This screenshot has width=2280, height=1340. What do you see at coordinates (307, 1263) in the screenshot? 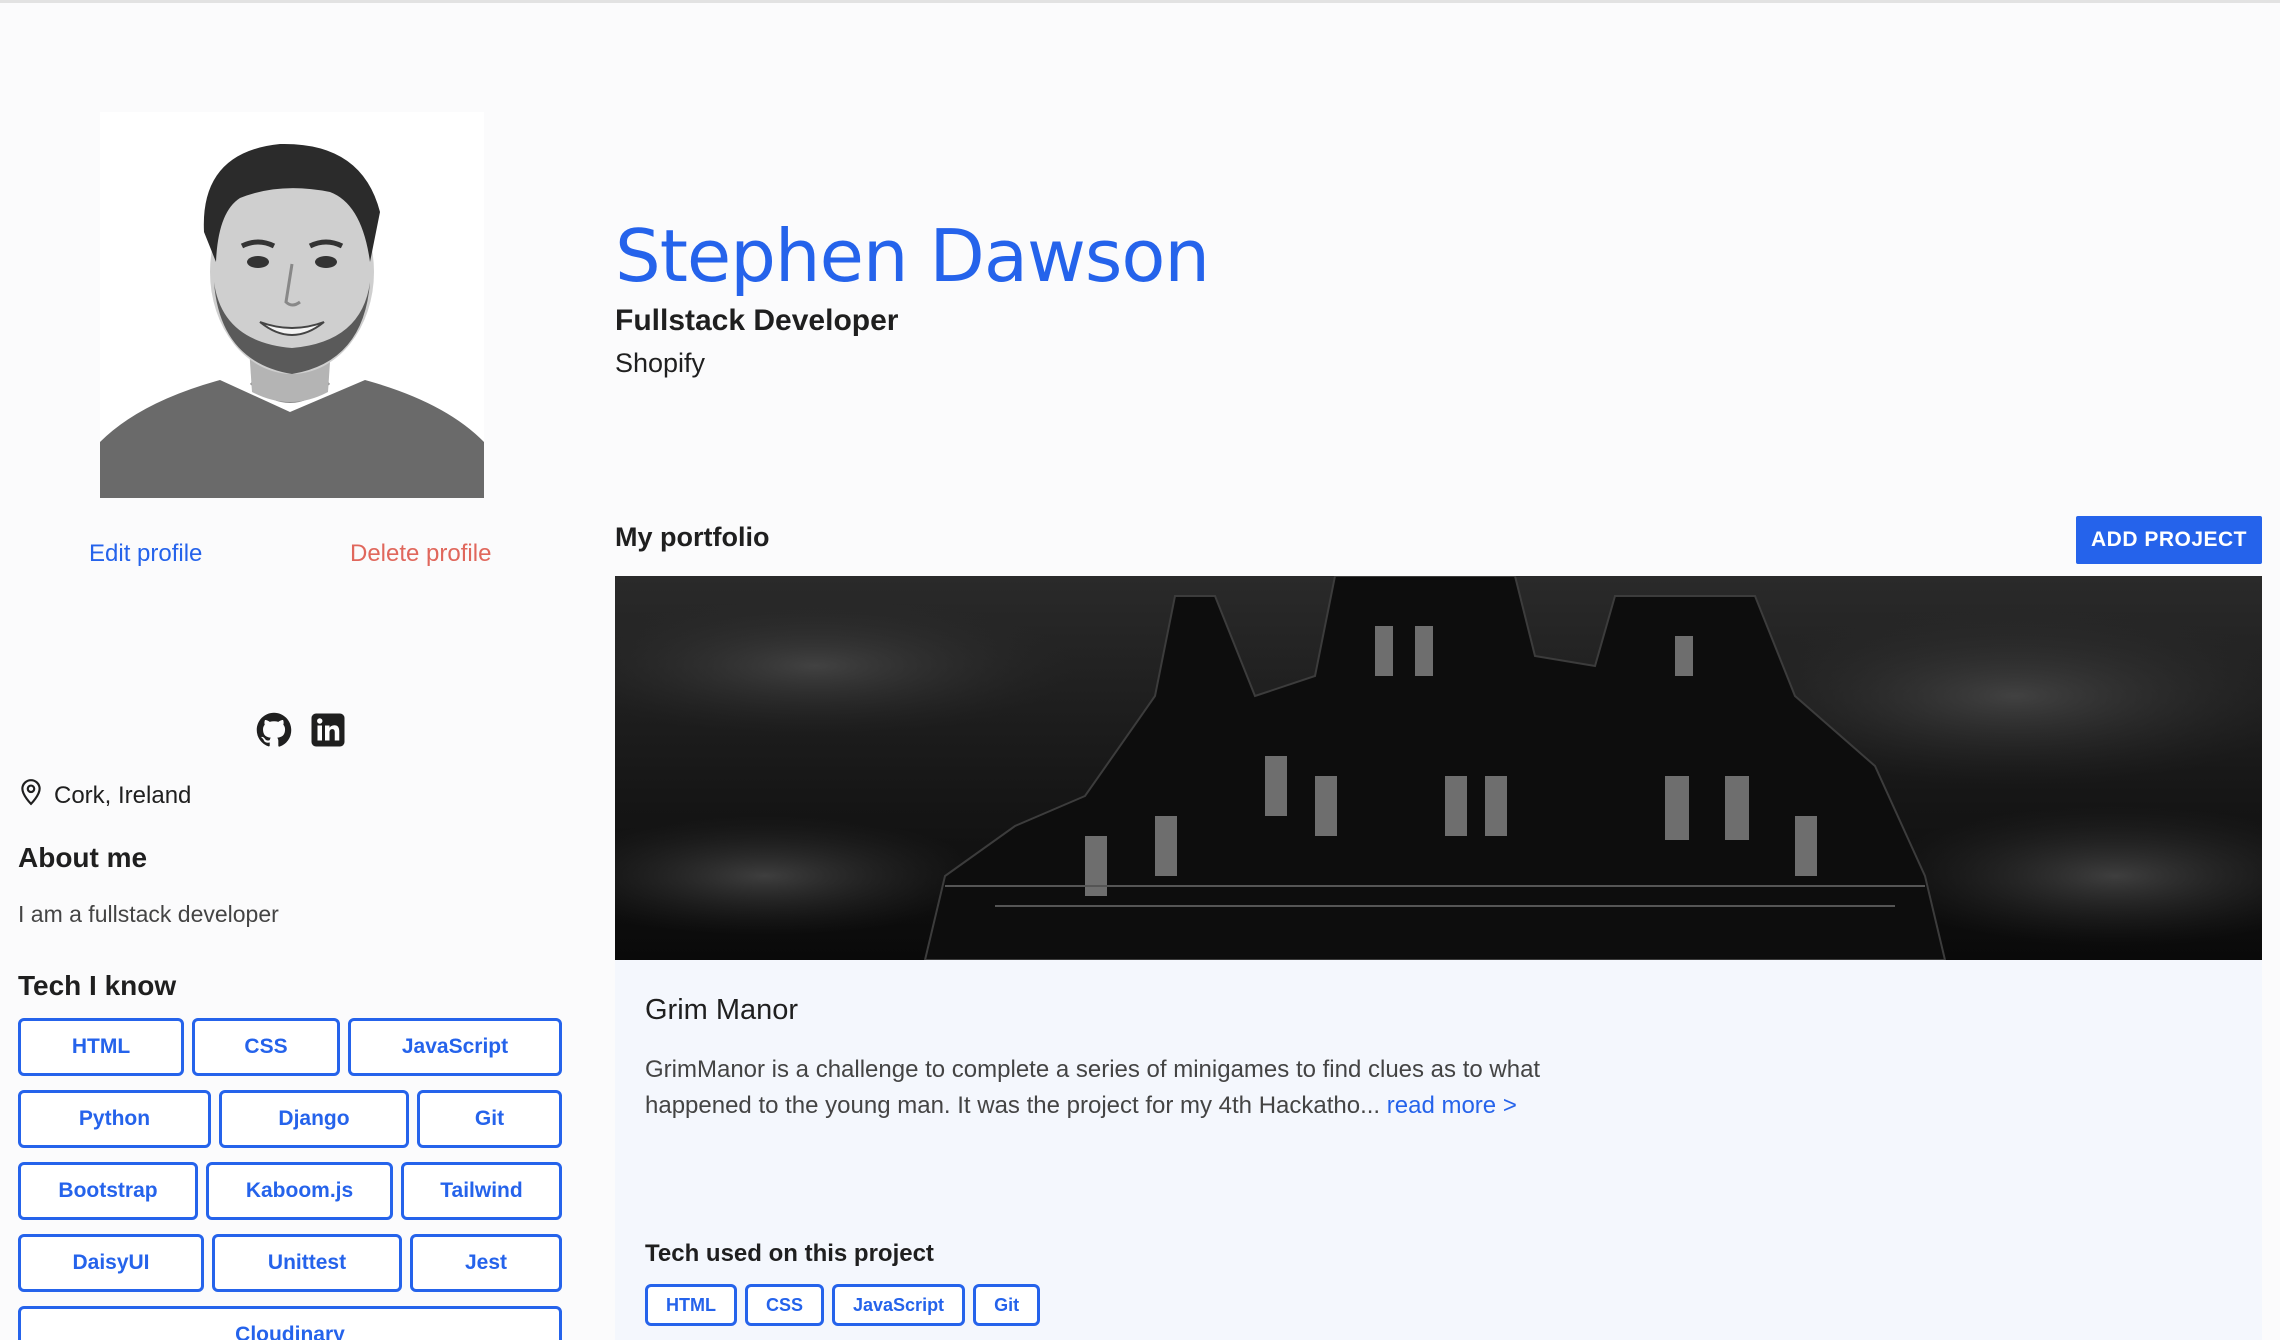
I see `tech-chip: Unittest` at bounding box center [307, 1263].